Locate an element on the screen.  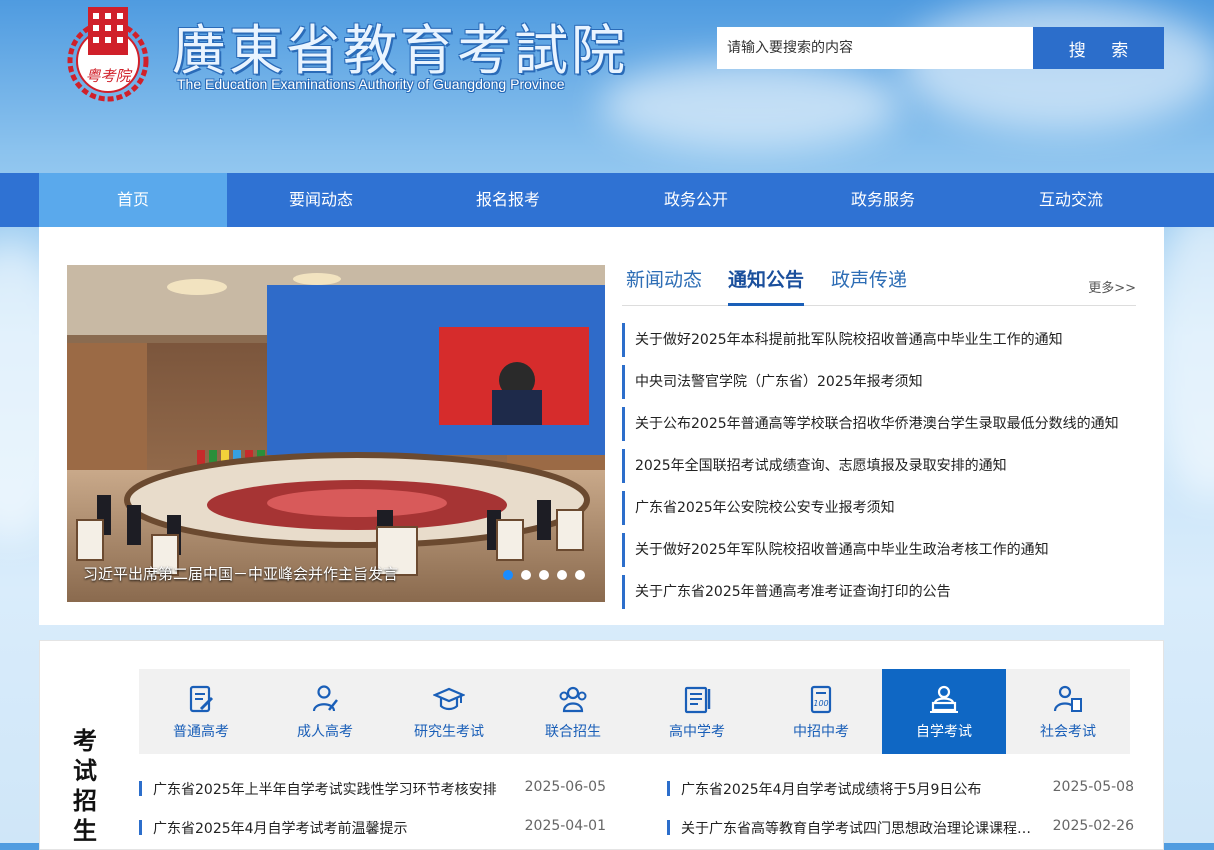
category-label: 研究生考试 is located at coordinates (449, 732).